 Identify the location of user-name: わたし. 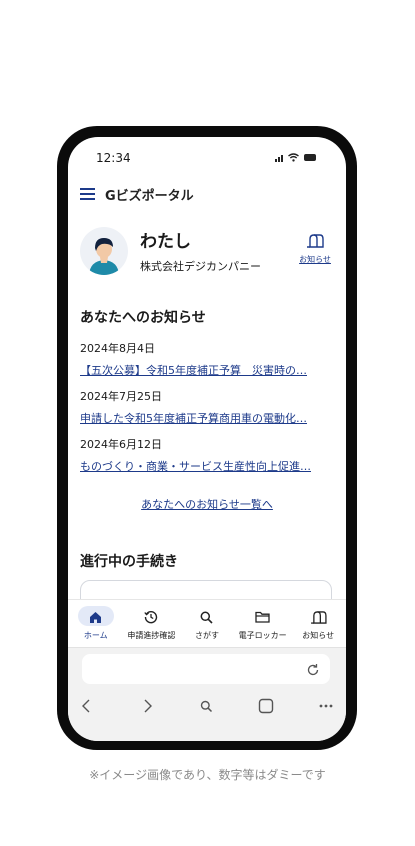
(165, 242).